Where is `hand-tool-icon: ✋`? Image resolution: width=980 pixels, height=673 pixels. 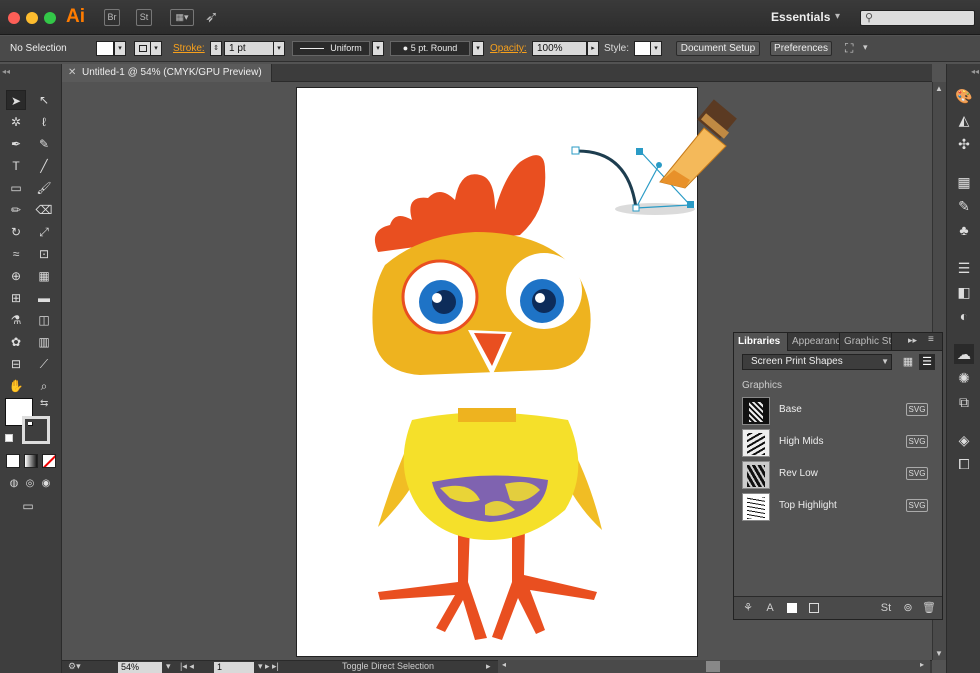 hand-tool-icon: ✋ is located at coordinates (16, 386).